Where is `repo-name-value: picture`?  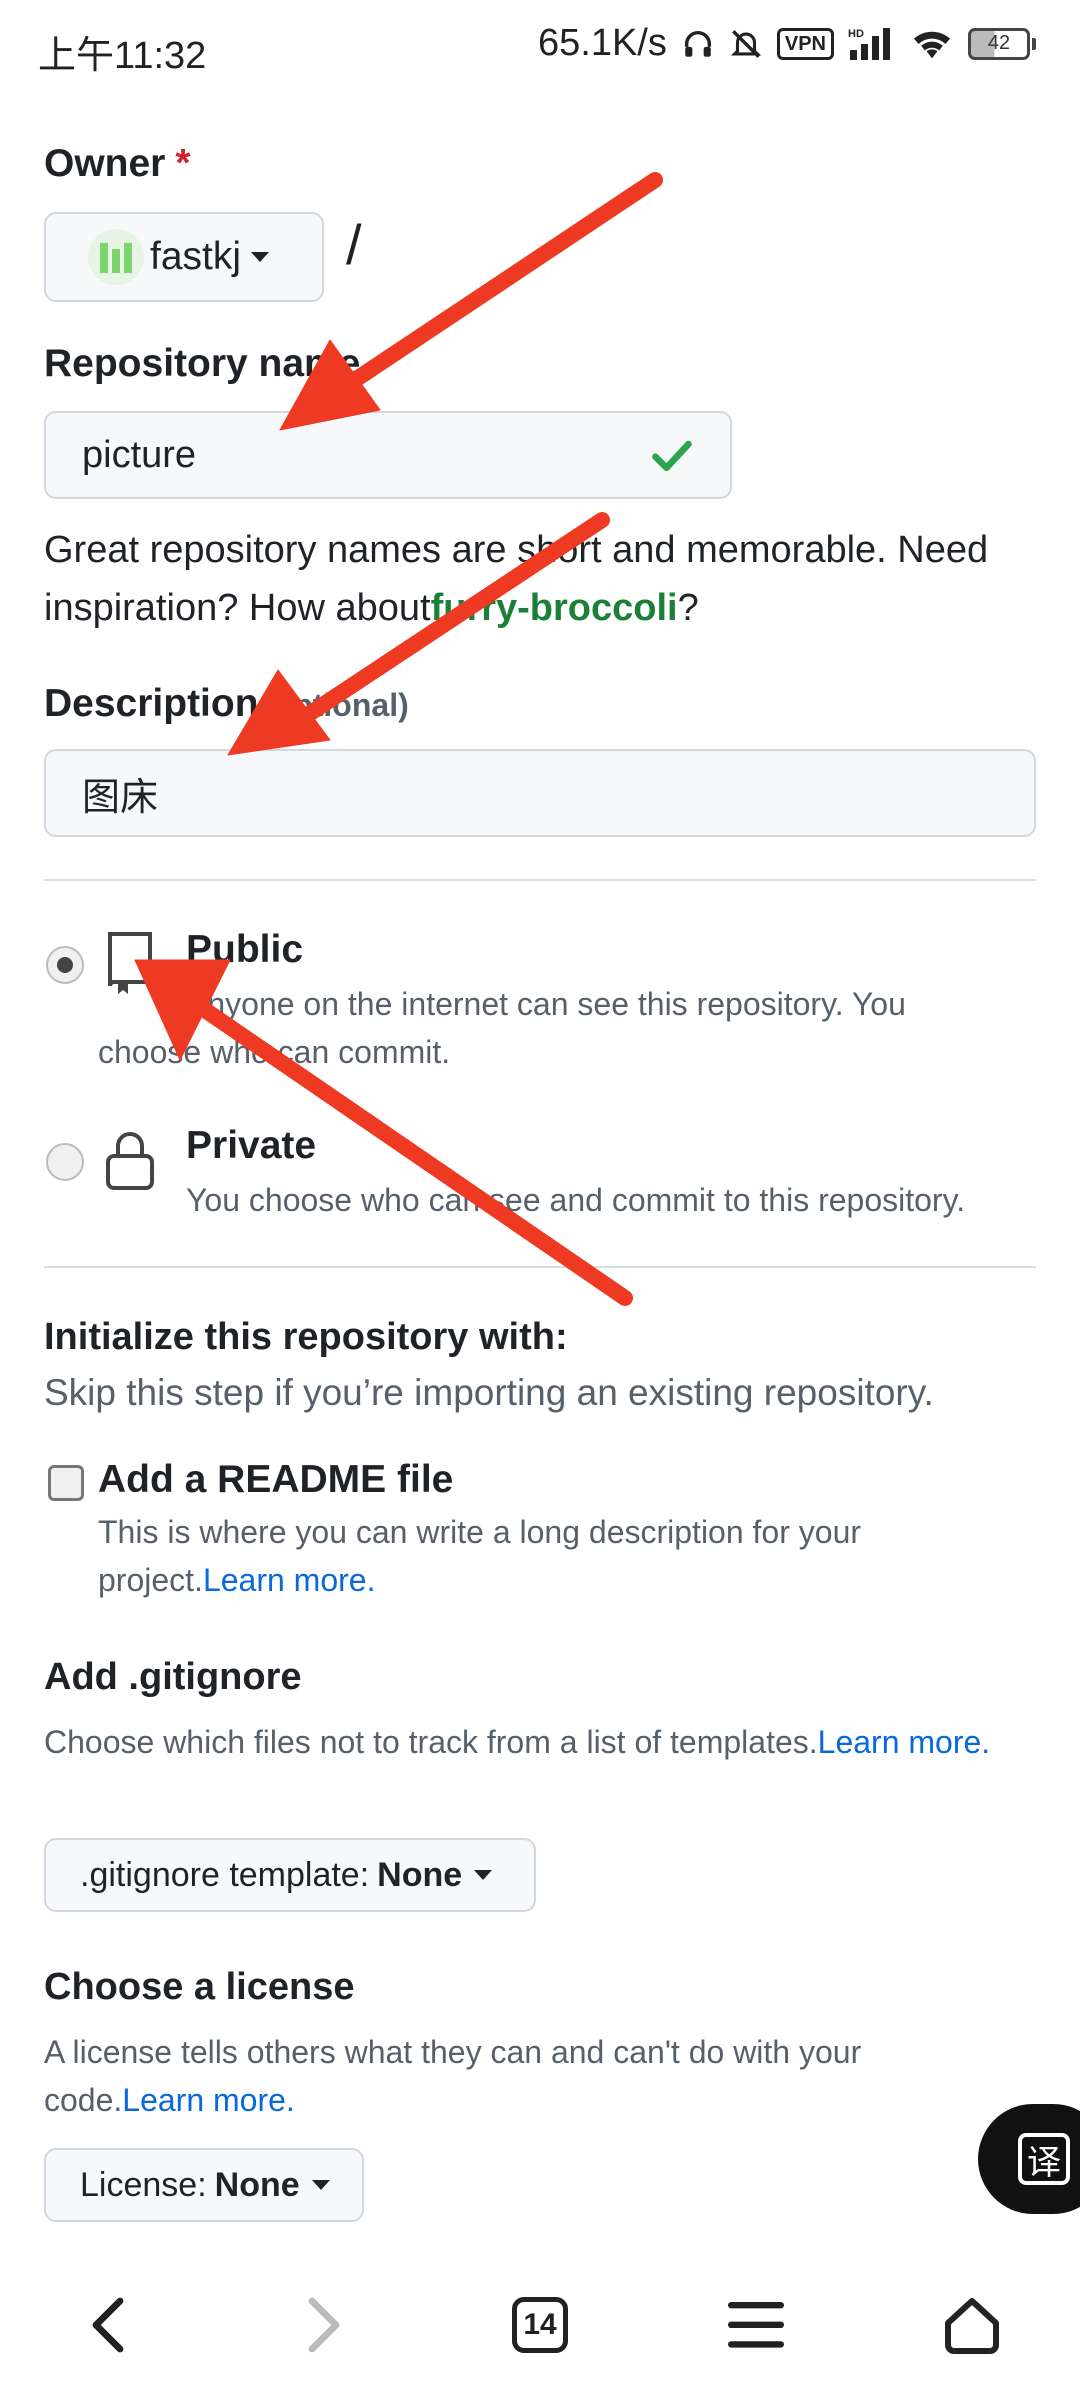 repo-name-value: picture is located at coordinates (139, 454).